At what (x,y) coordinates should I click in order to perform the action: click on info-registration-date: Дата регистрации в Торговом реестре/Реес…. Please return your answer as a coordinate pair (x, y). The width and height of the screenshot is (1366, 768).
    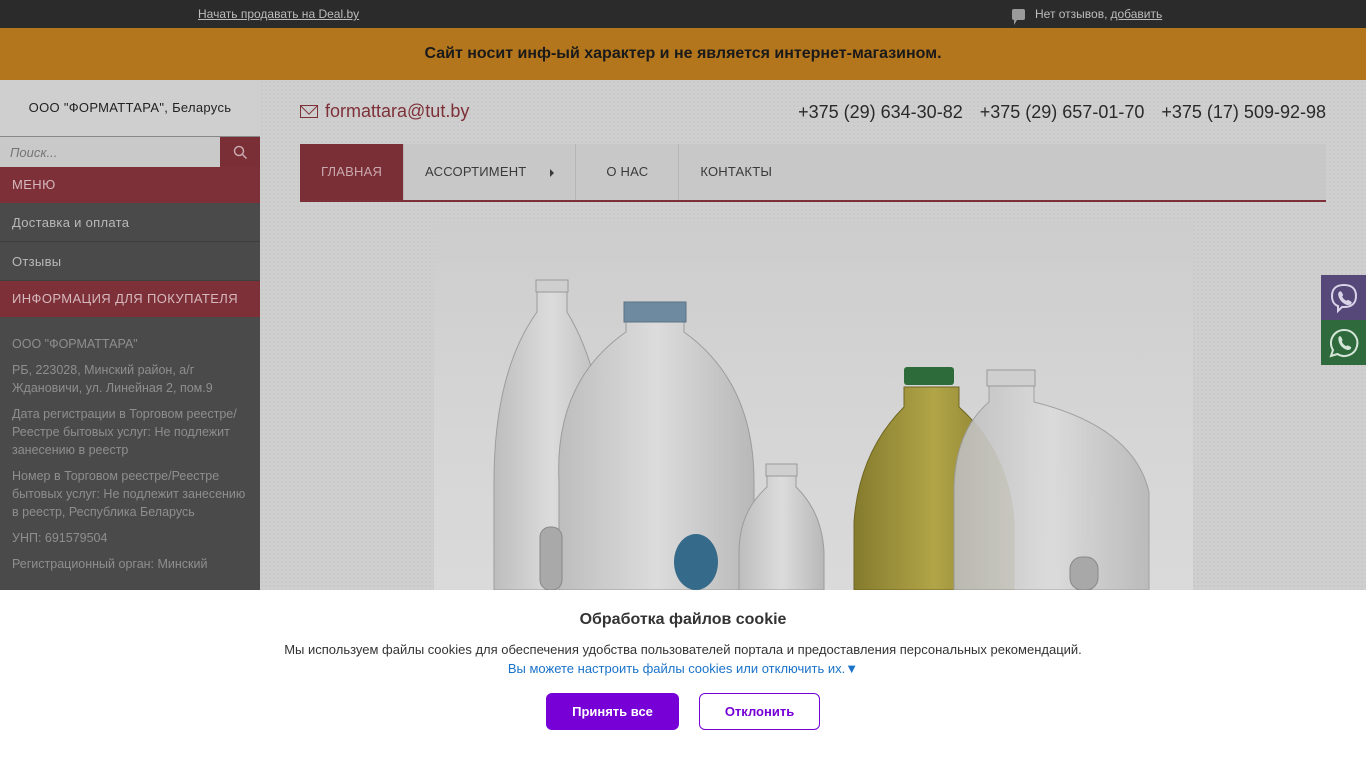
    Looking at the image, I should click on (124, 432).